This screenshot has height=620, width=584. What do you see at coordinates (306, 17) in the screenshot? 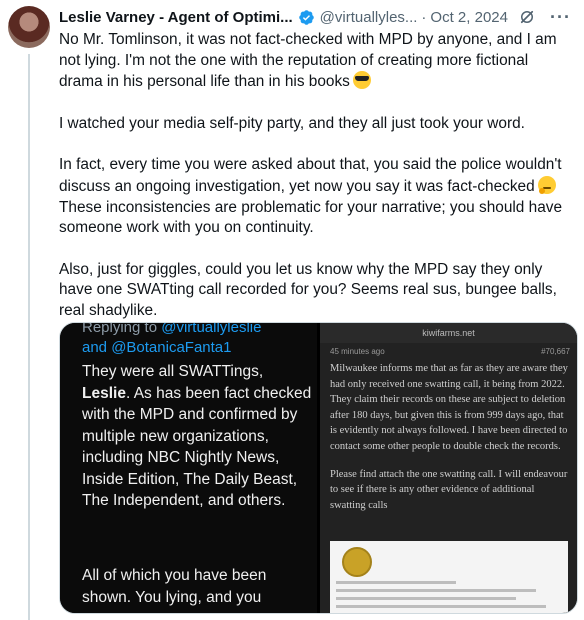
I see `verified-badge-icon` at bounding box center [306, 17].